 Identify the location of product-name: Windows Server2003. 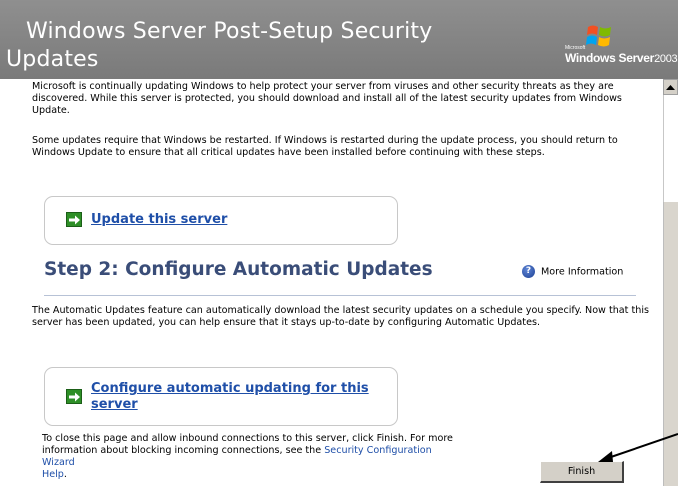
(621, 58).